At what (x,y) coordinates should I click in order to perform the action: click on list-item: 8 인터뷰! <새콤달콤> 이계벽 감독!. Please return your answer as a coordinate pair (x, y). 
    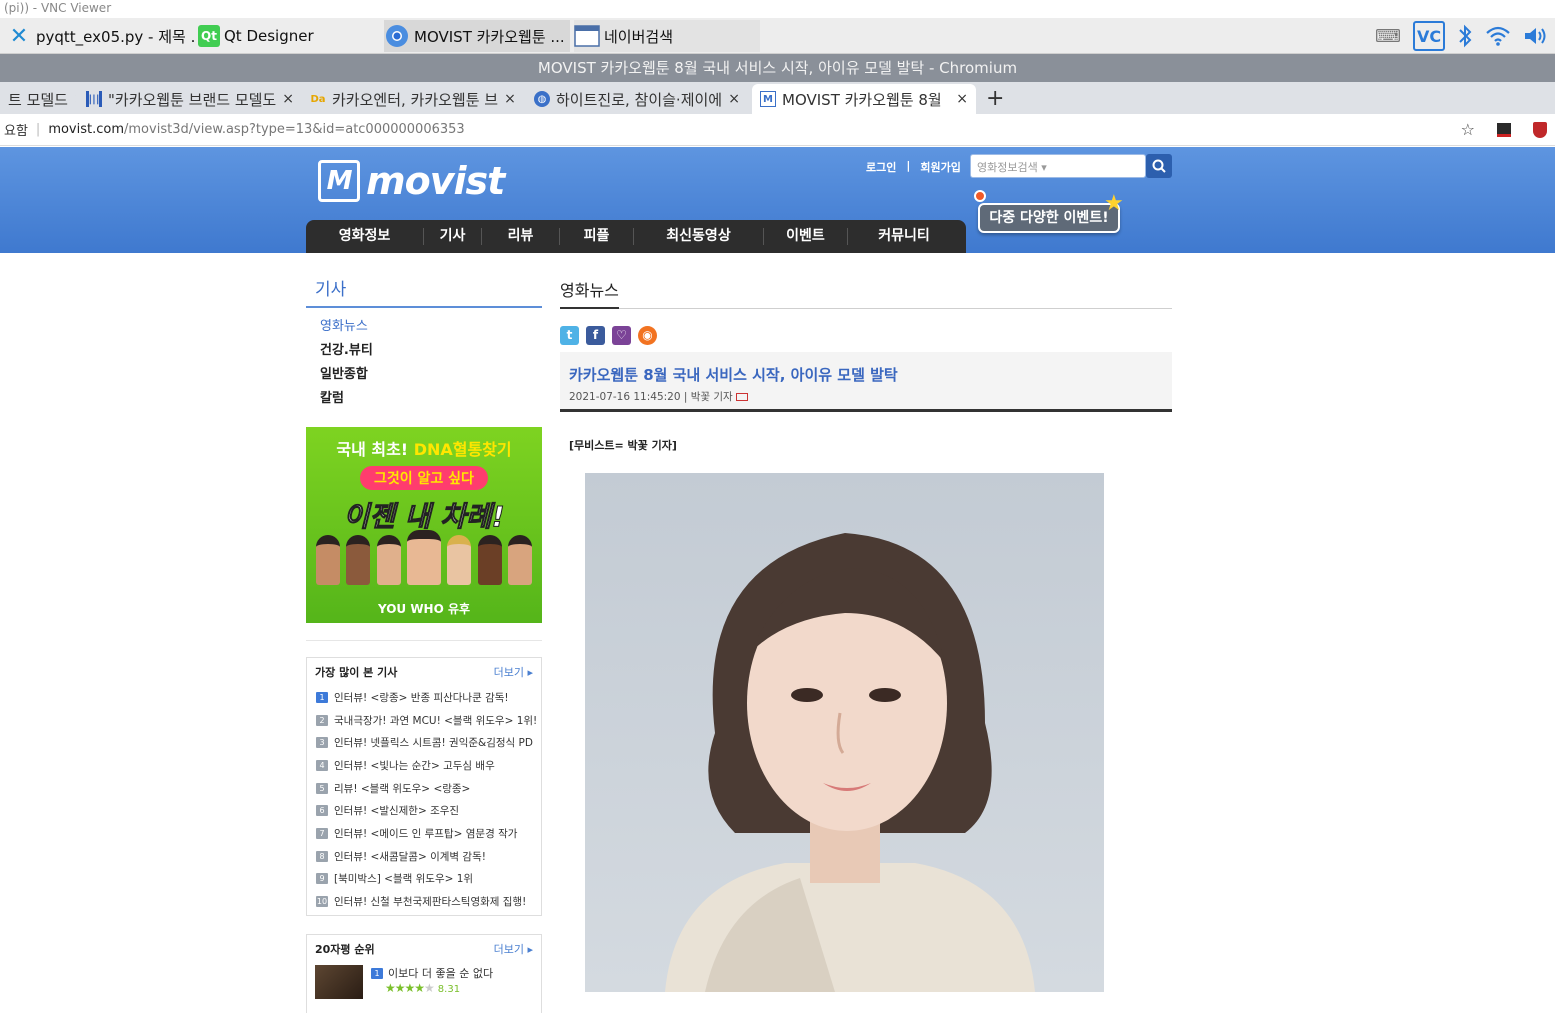
    Looking at the image, I should click on (428, 856).